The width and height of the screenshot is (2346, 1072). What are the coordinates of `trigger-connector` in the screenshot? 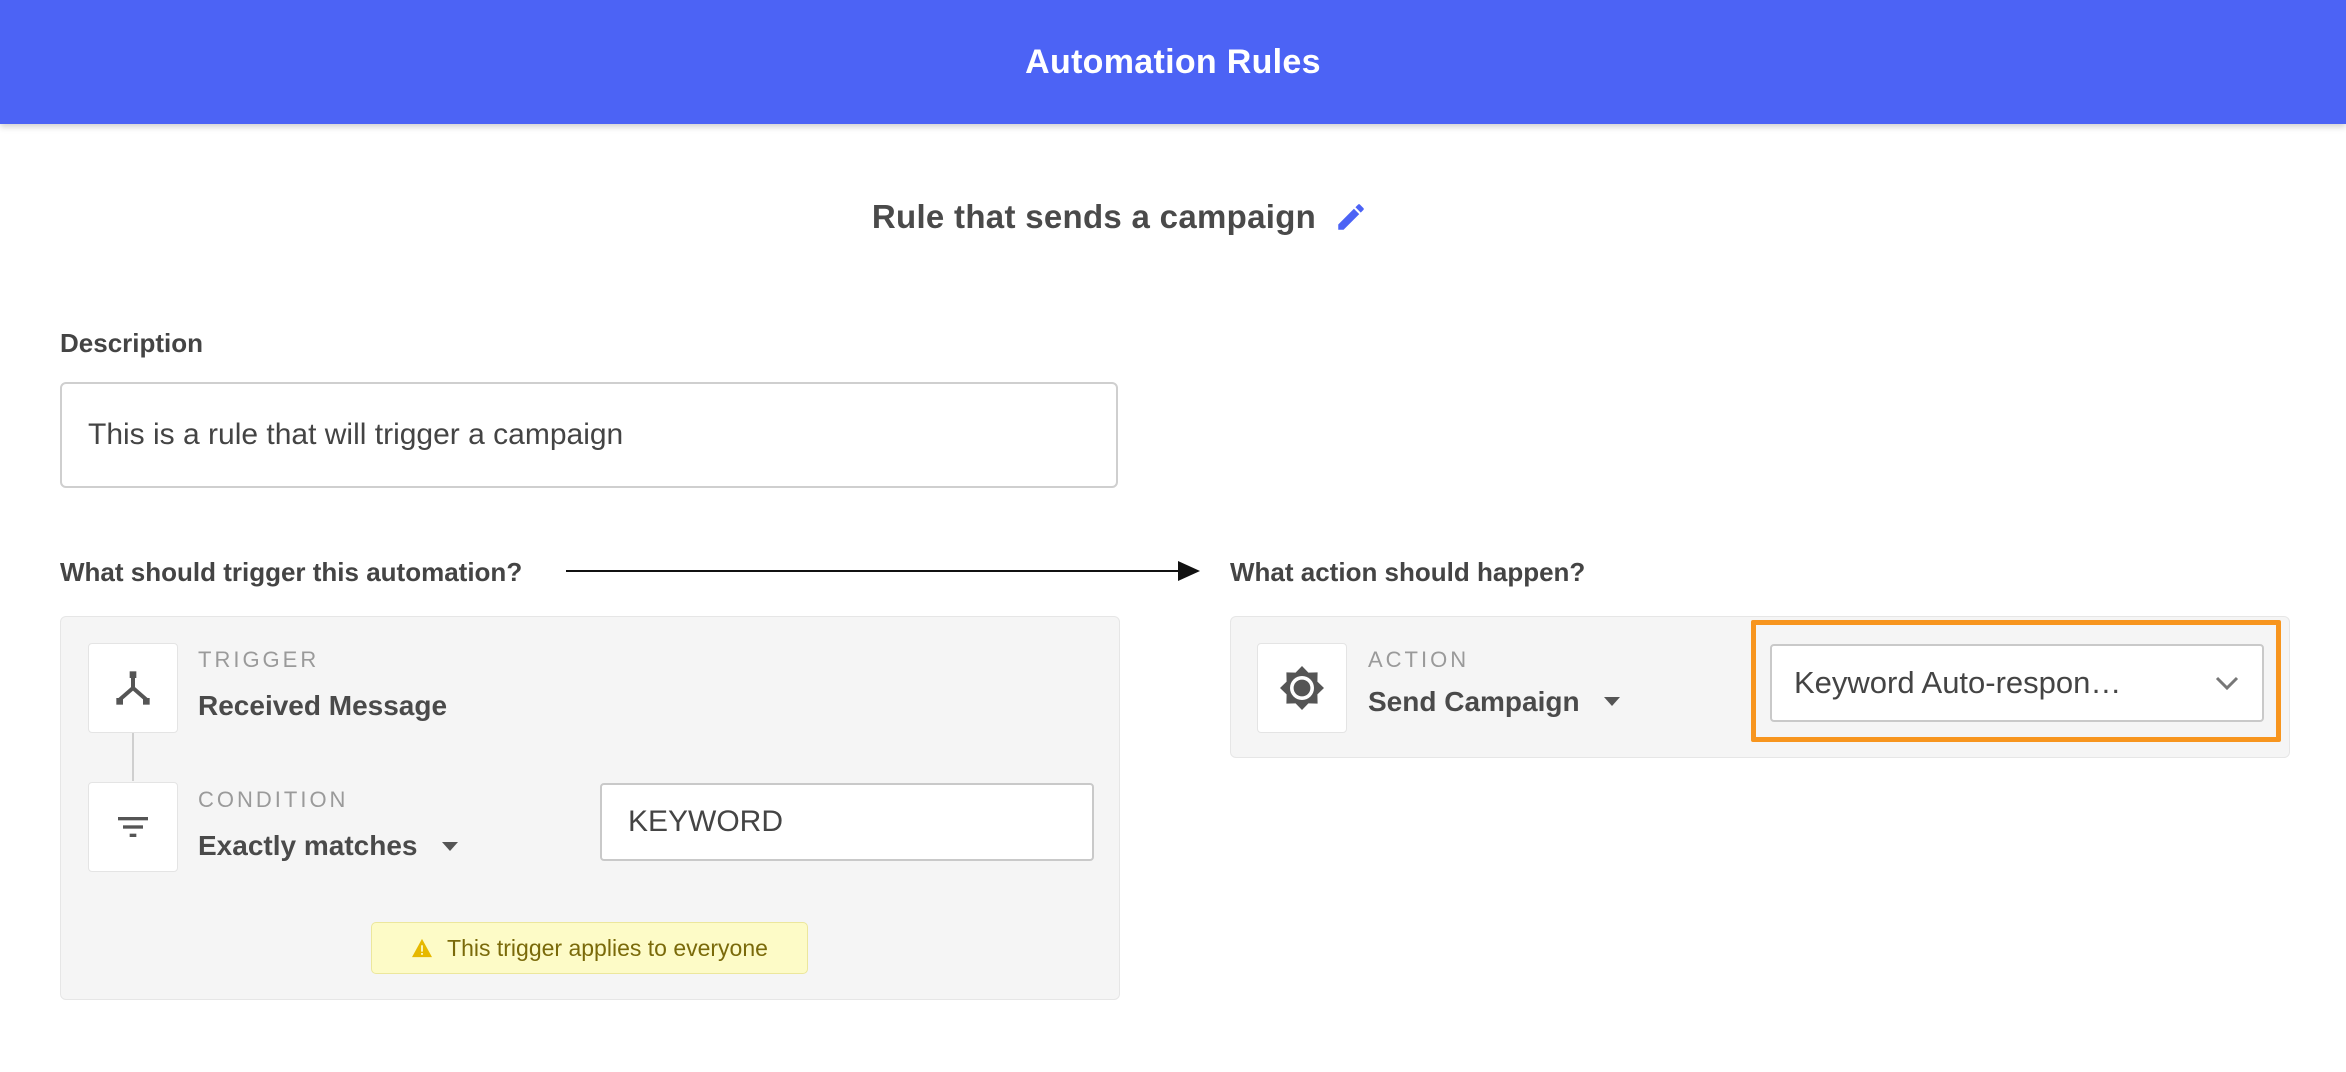 It's located at (133, 757).